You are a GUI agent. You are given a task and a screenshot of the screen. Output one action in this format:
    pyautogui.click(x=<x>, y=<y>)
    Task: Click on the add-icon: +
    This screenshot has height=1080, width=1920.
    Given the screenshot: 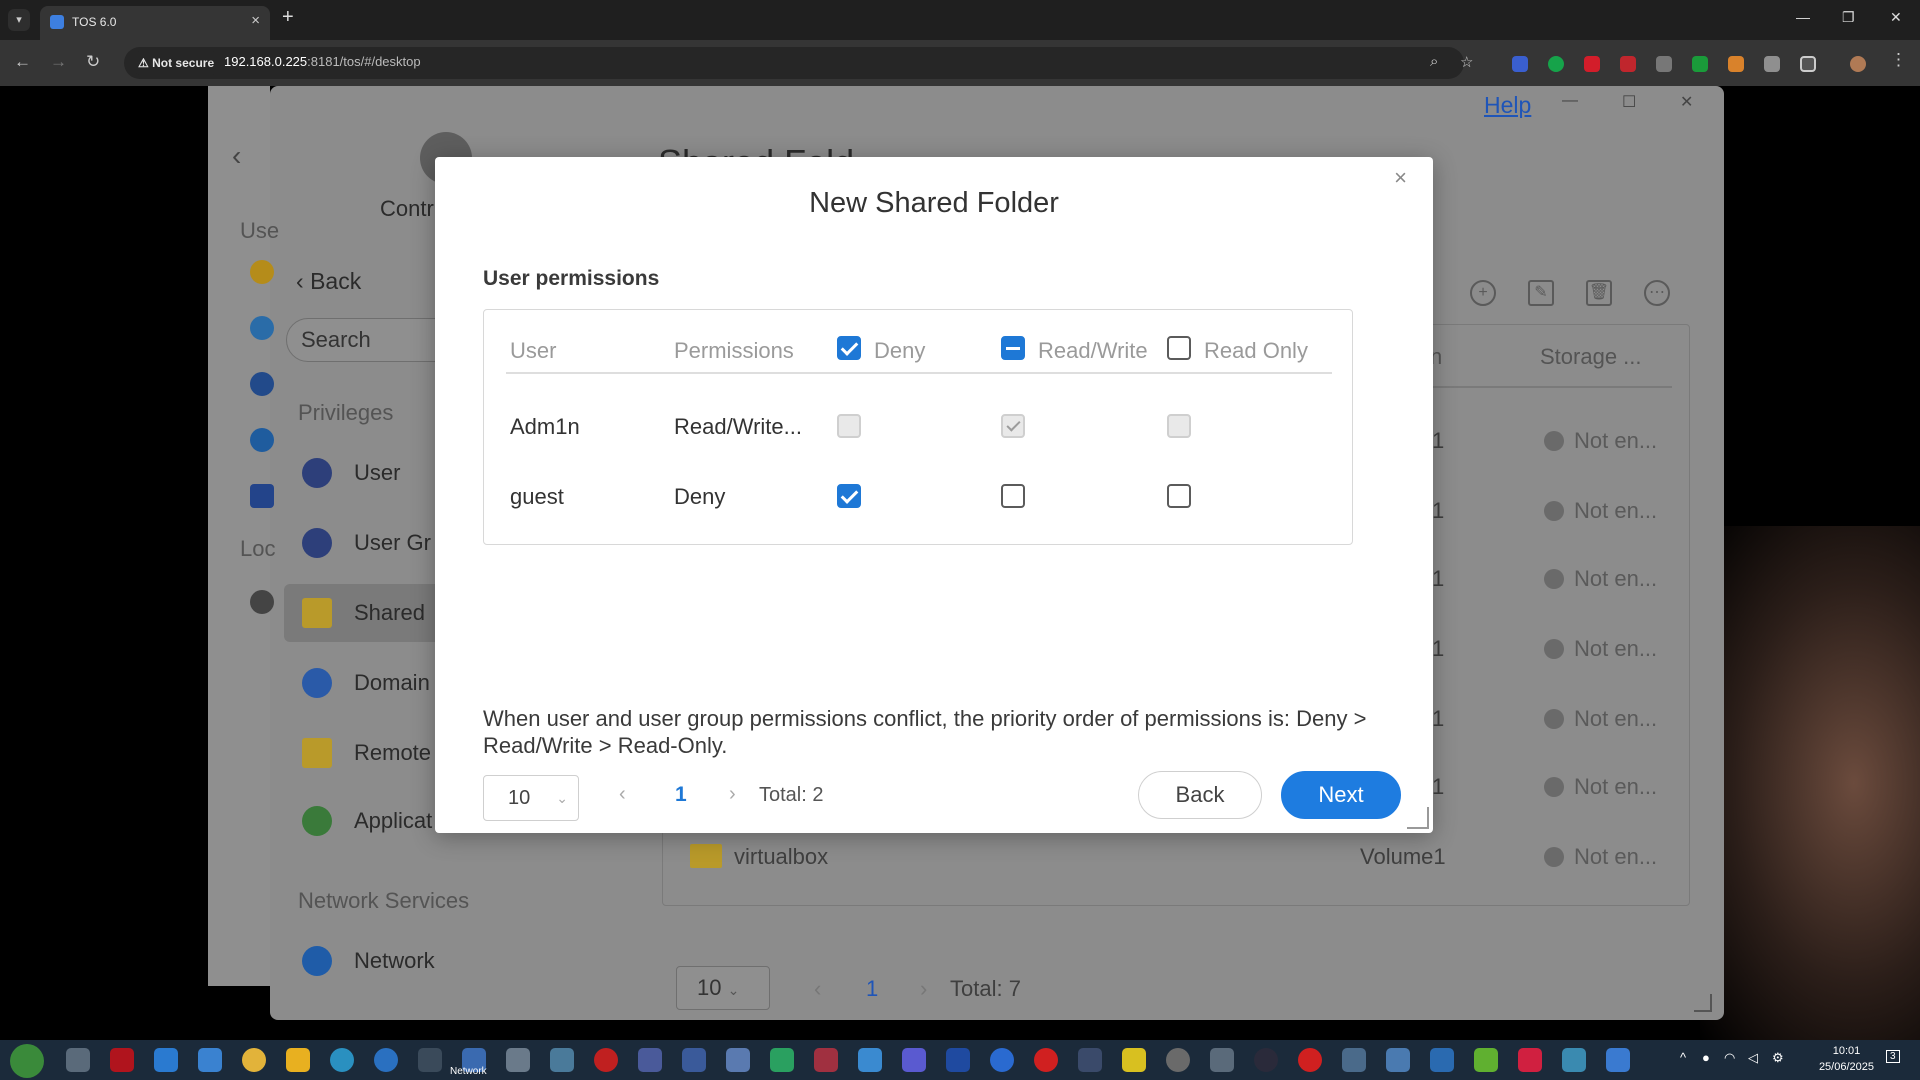 What is the action you would take?
    pyautogui.click(x=1483, y=293)
    